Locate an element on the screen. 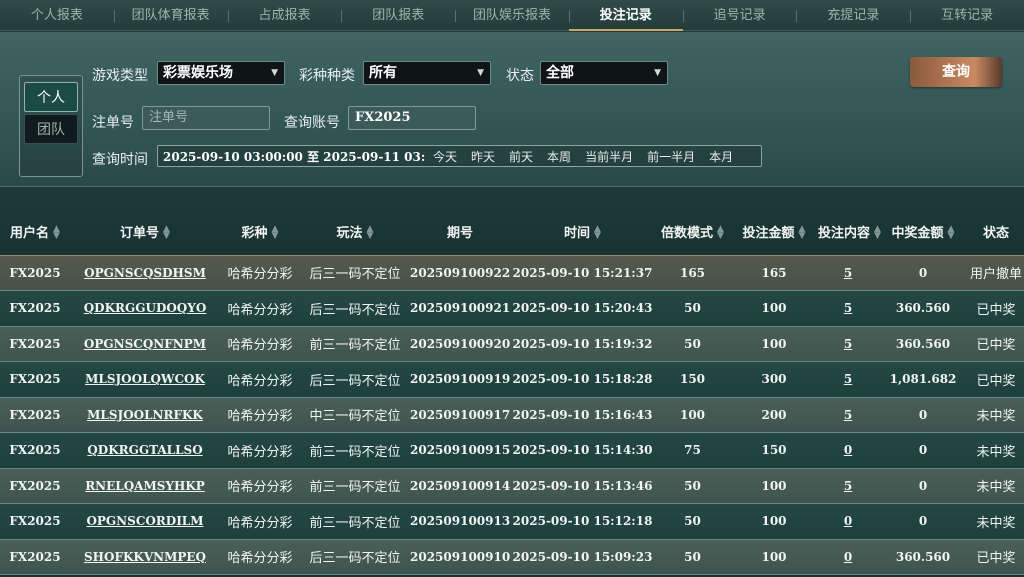 The image size is (1024, 577). cell-text: FX2025 is located at coordinates (35, 556).